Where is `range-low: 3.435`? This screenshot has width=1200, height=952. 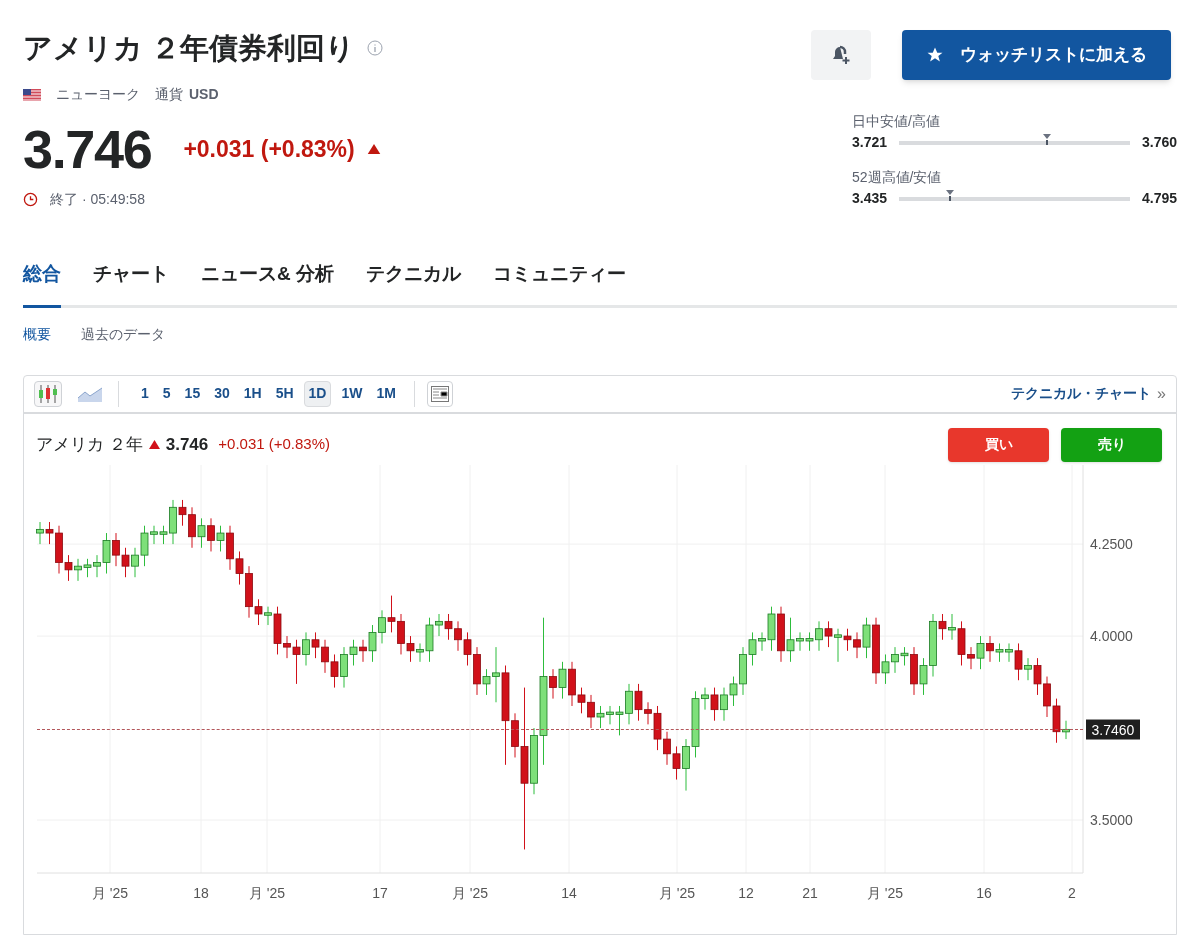
range-low: 3.435 is located at coordinates (870, 198).